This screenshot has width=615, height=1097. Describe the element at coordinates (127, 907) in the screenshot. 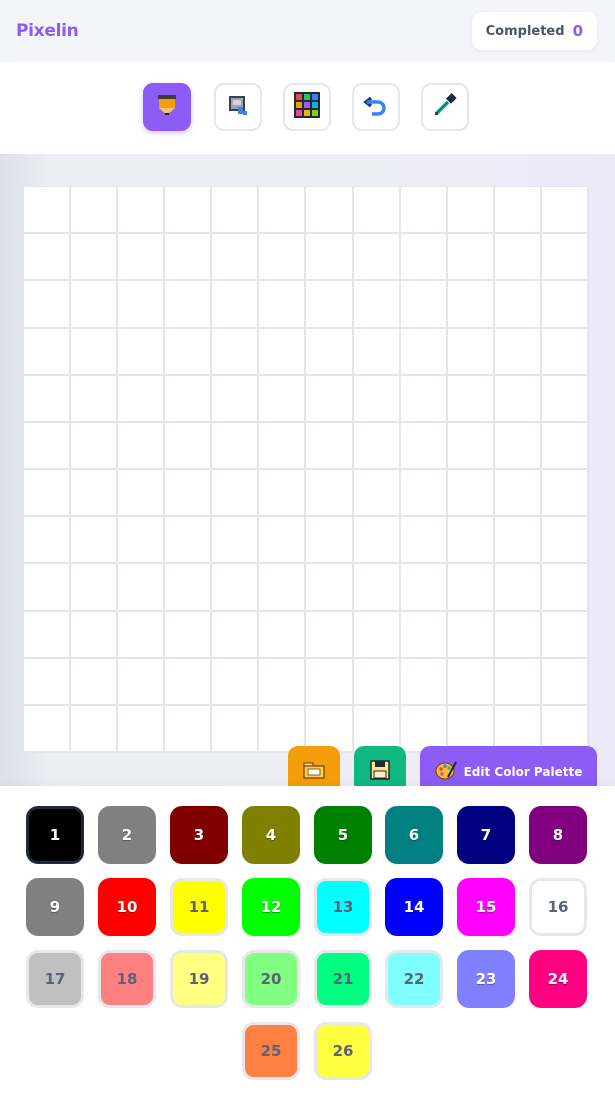

I see `color-swatch-10: 10` at that location.